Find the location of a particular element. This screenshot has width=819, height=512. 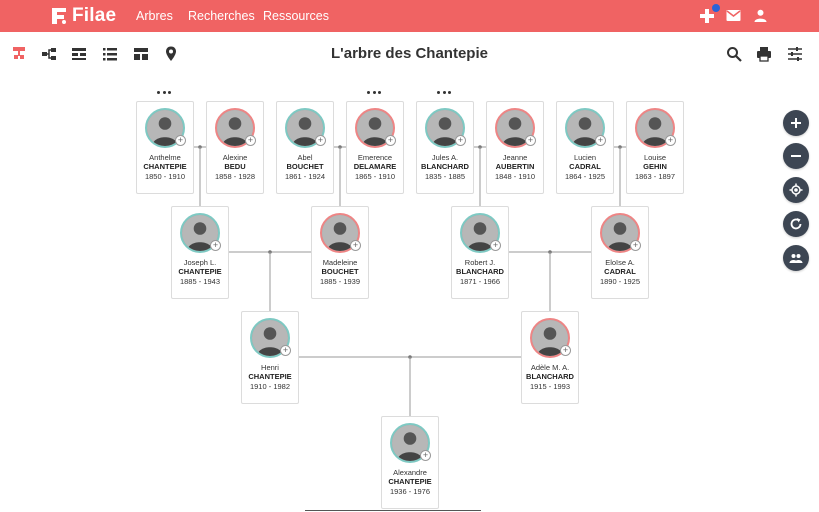

person-dates: 1936 - 1976 is located at coordinates (410, 491).